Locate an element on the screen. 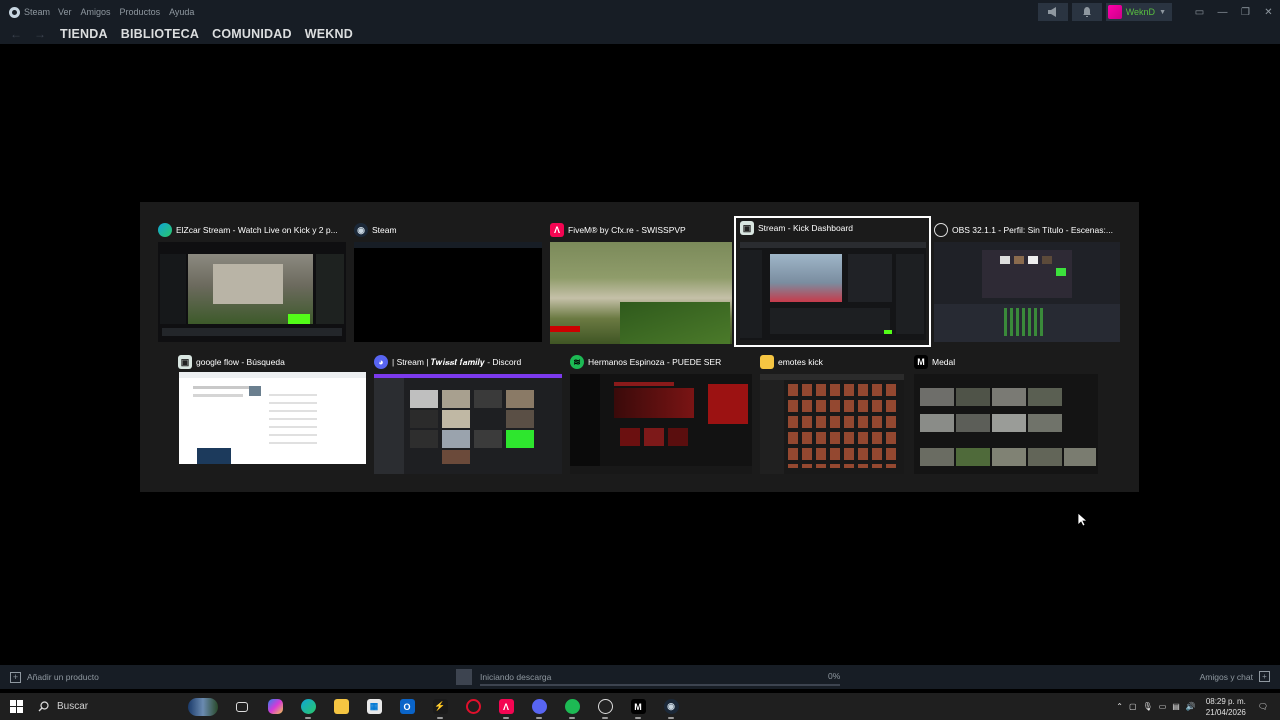 This screenshot has width=1280, height=720. back-arrow-icon: ← is located at coordinates (16, 34).